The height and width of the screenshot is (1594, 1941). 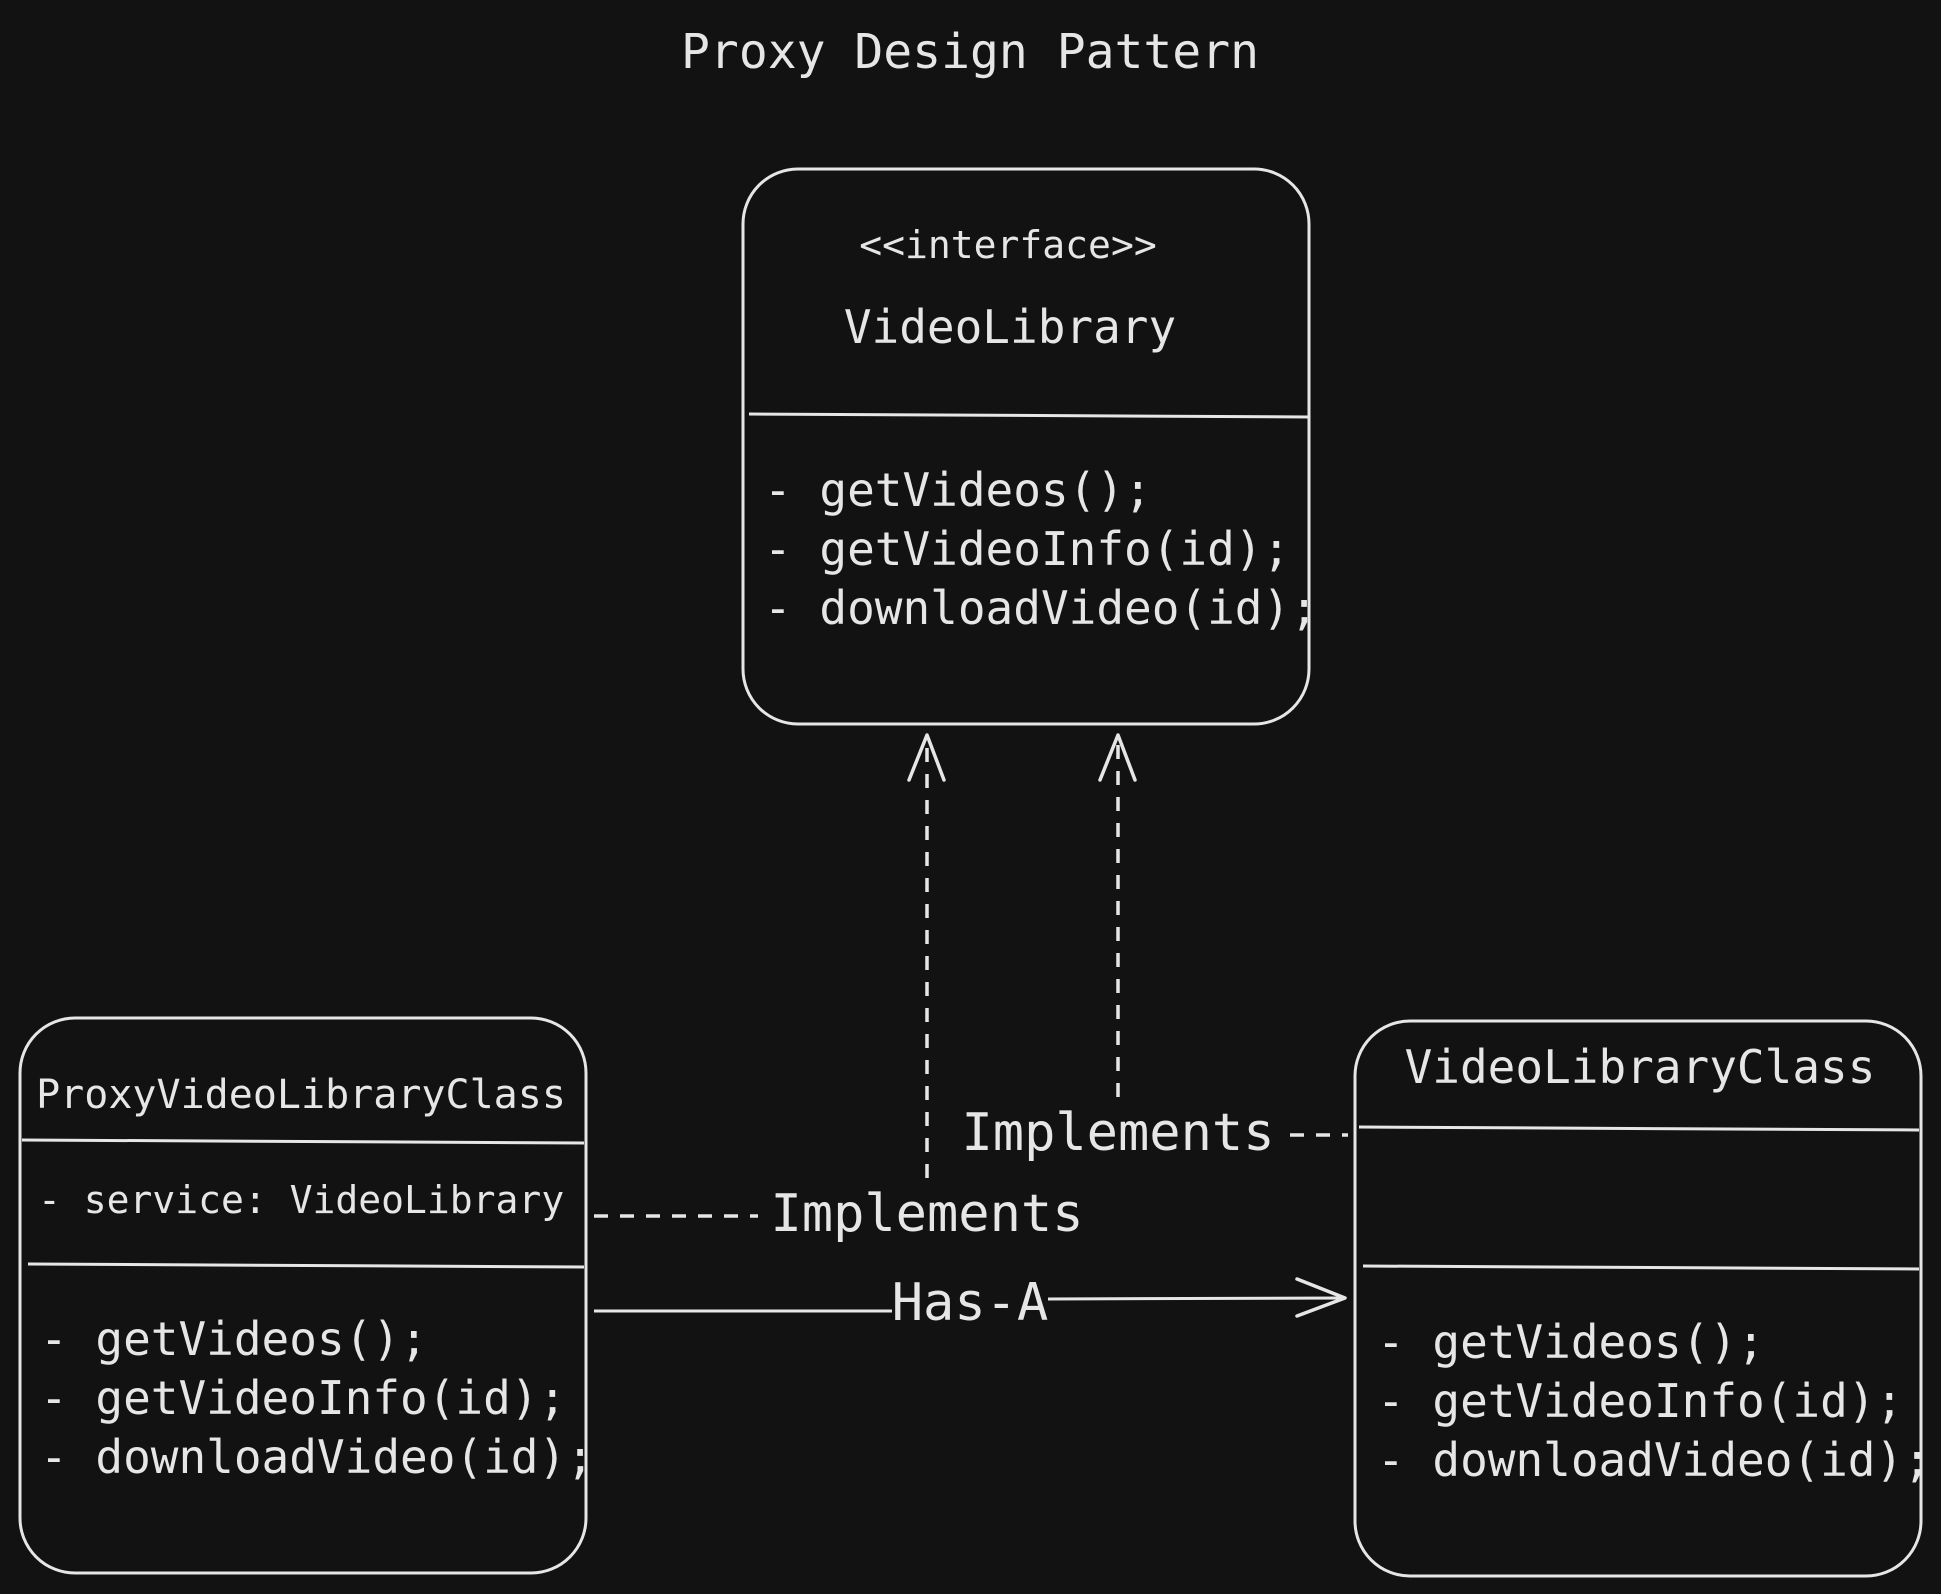 What do you see at coordinates (1638, 1298) in the screenshot?
I see `real-box-outline` at bounding box center [1638, 1298].